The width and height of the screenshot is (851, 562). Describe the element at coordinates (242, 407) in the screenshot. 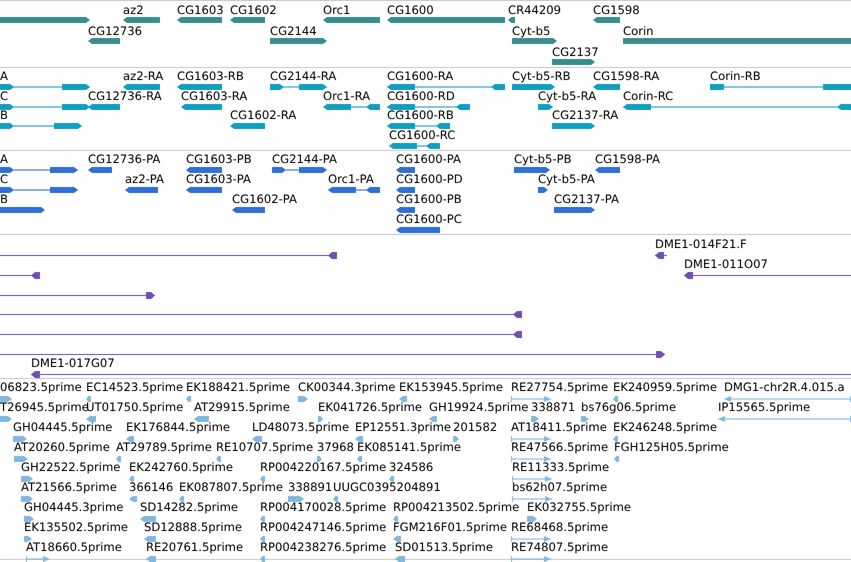

I see `feature-label: AT29915.5prime` at that location.